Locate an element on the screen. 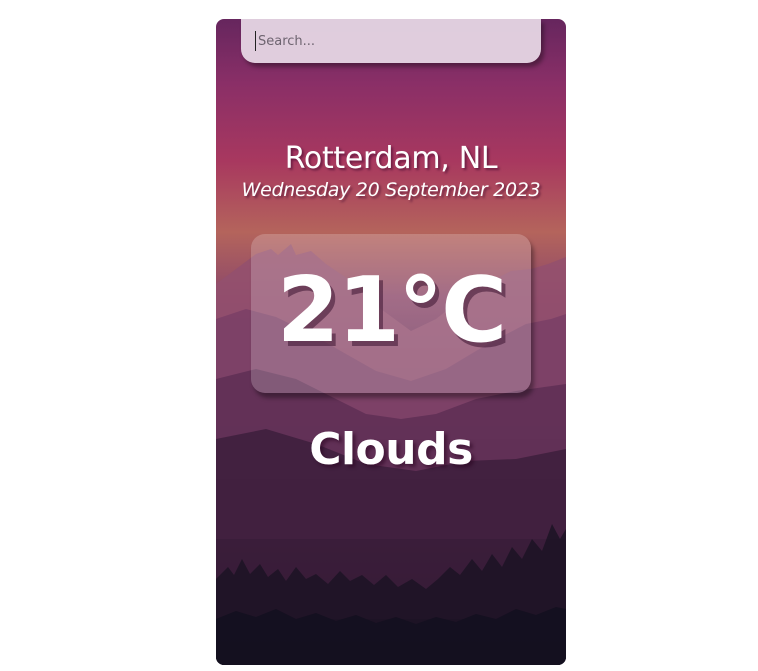  temperature-card: 21°C is located at coordinates (391, 313).